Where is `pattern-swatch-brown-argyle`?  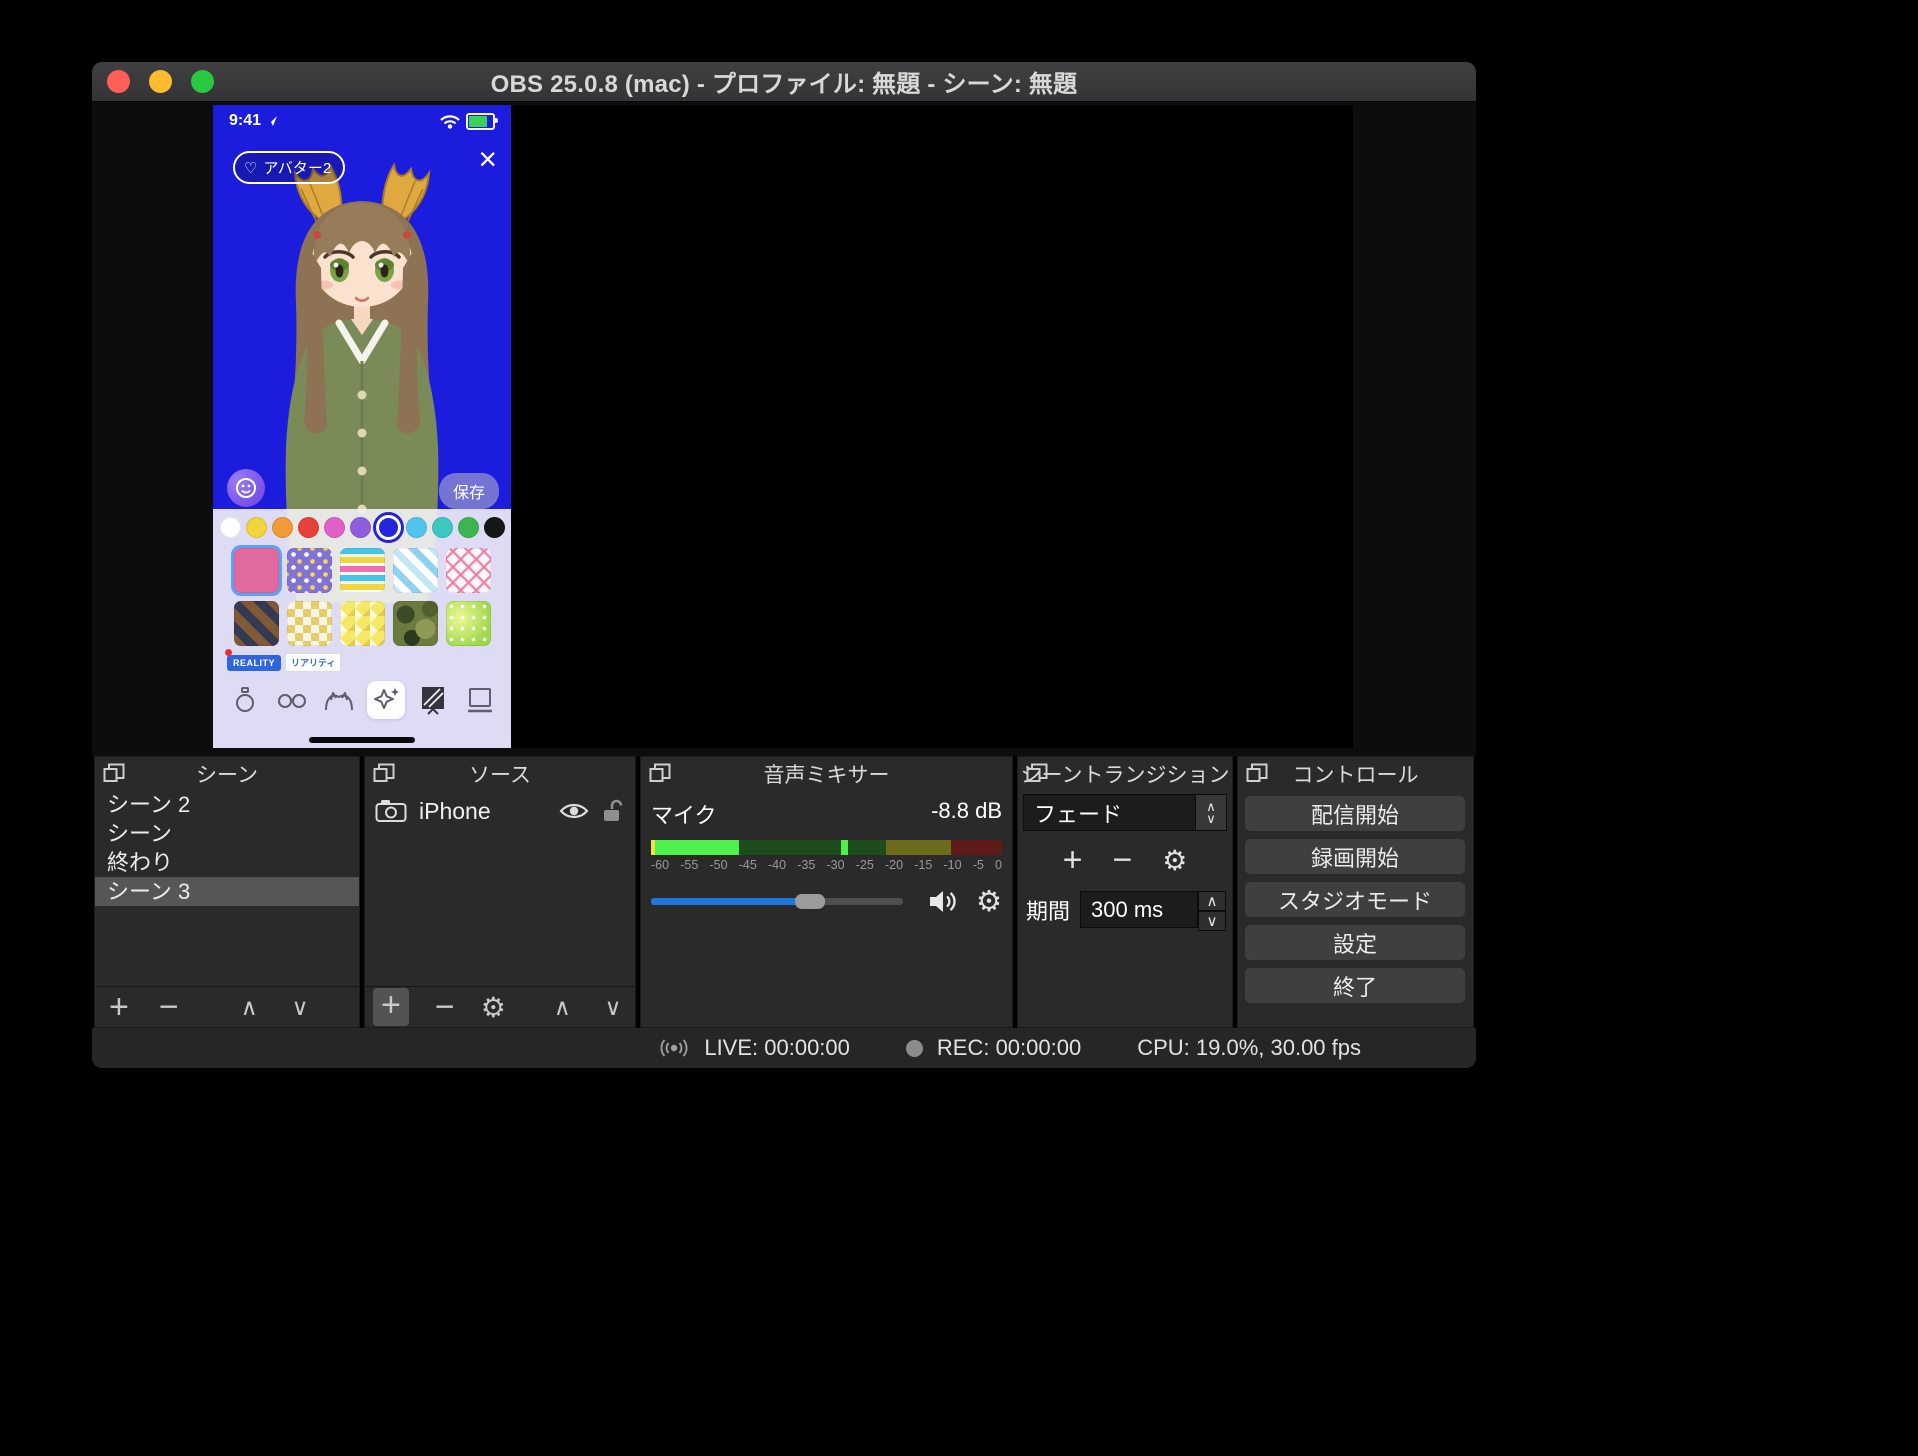 pattern-swatch-brown-argyle is located at coordinates (256, 623).